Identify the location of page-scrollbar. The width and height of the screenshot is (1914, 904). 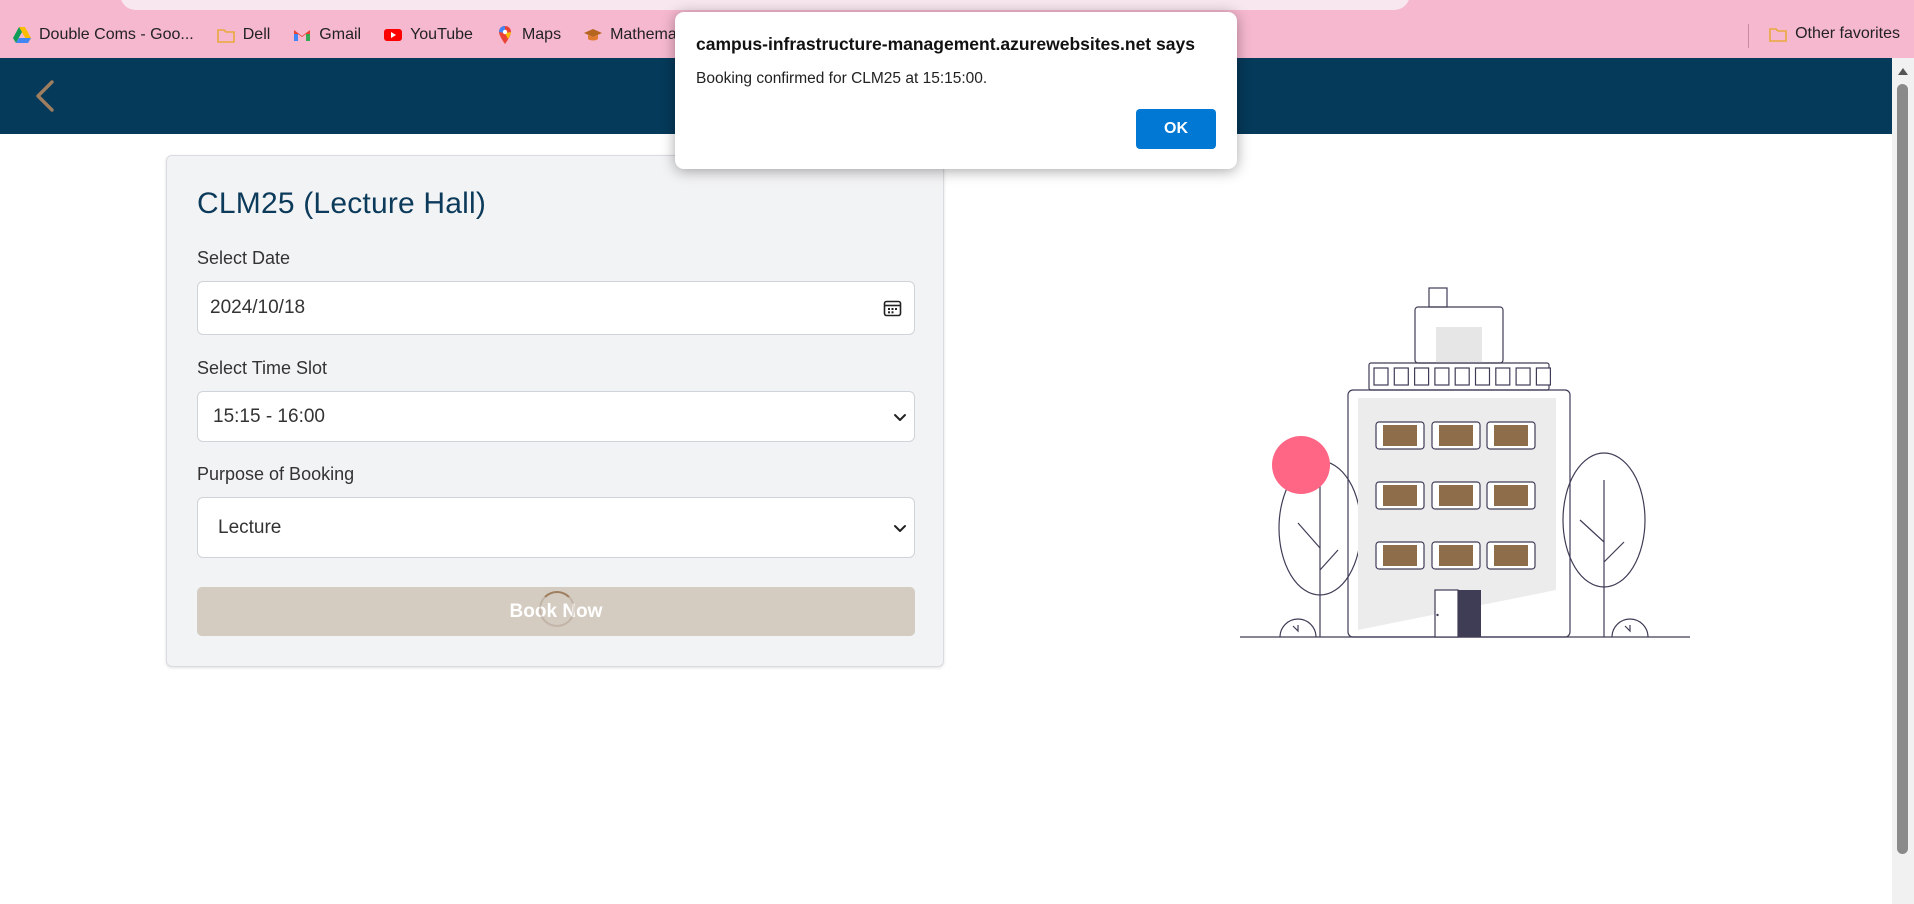
(1903, 481).